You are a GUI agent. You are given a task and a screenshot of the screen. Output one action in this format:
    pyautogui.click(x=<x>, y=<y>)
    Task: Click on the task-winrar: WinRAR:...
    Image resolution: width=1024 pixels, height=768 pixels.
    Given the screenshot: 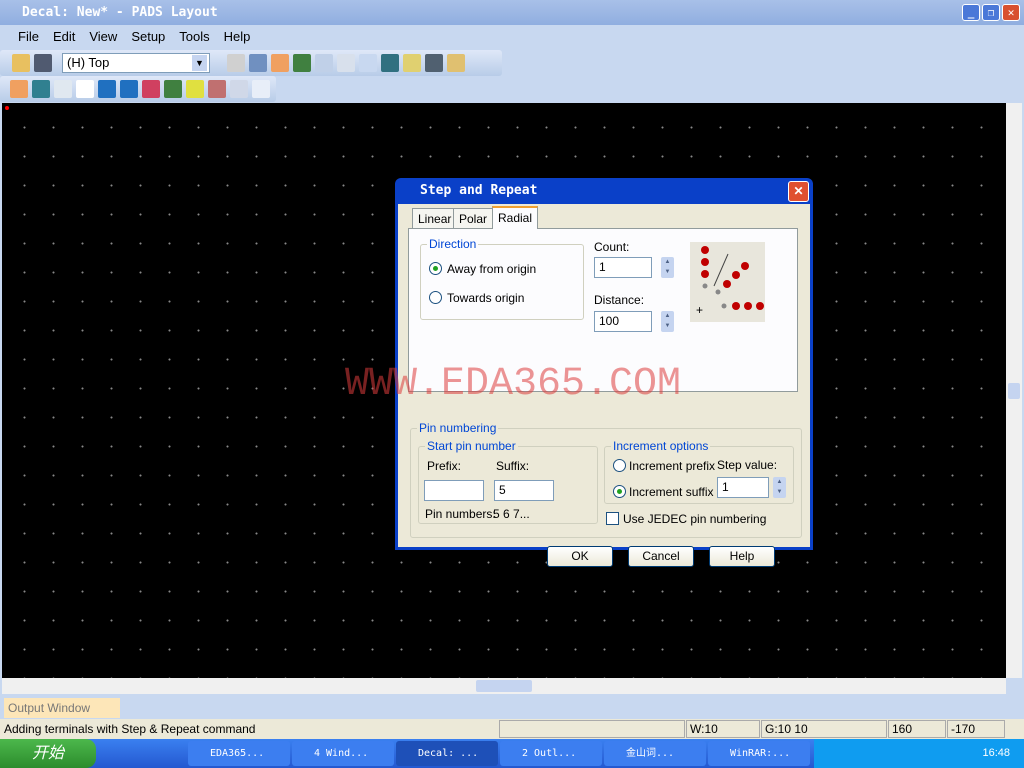 What is the action you would take?
    pyautogui.click(x=759, y=753)
    